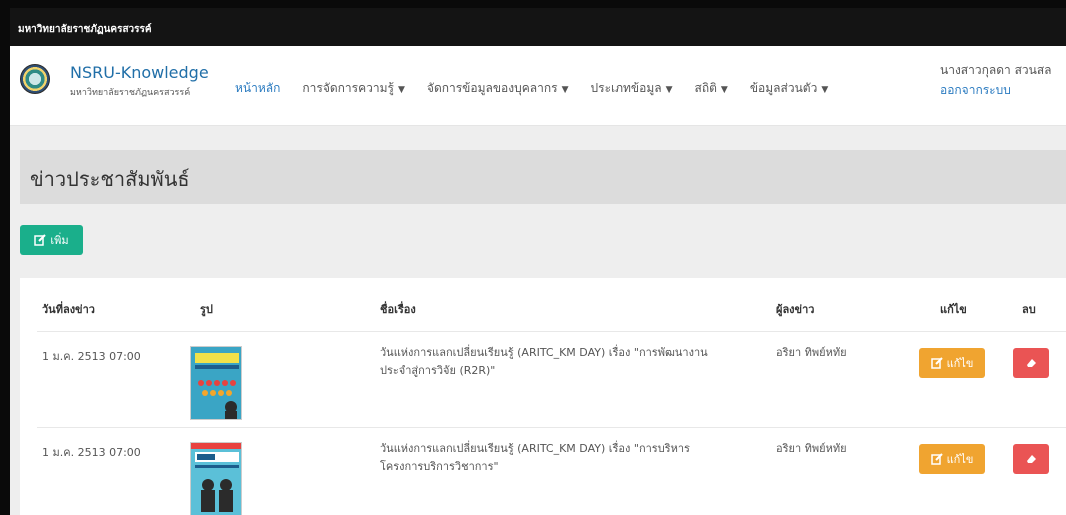 This screenshot has height=515, width=1066. I want to click on brand-title: NSRU-Knowledge, so click(139, 72).